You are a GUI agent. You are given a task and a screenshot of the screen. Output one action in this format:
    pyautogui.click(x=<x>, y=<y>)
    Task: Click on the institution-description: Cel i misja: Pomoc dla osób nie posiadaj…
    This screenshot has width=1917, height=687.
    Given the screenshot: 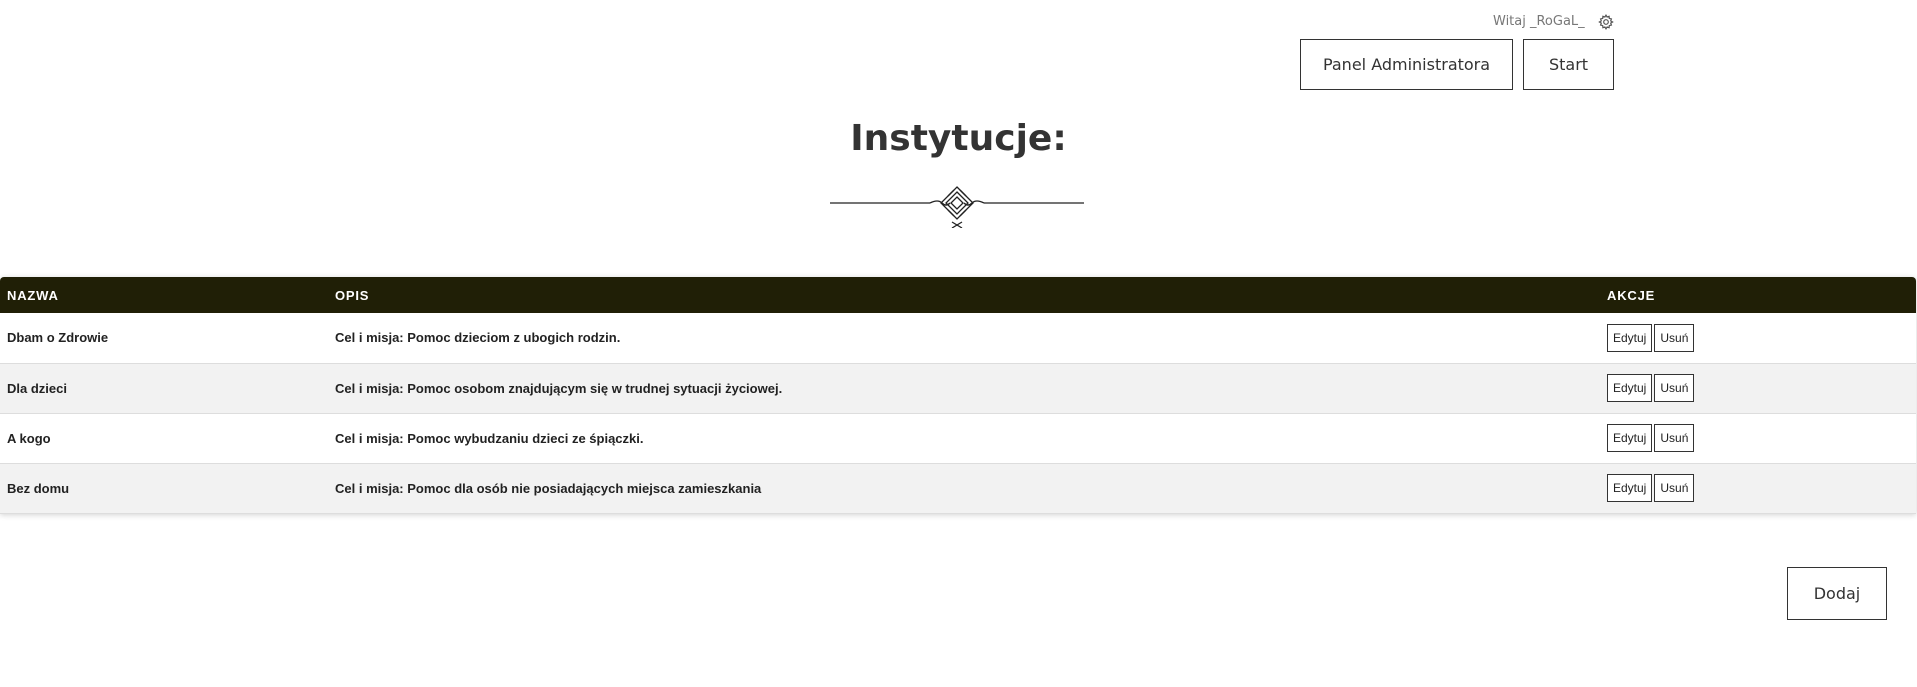 What is the action you would take?
    pyautogui.click(x=548, y=488)
    